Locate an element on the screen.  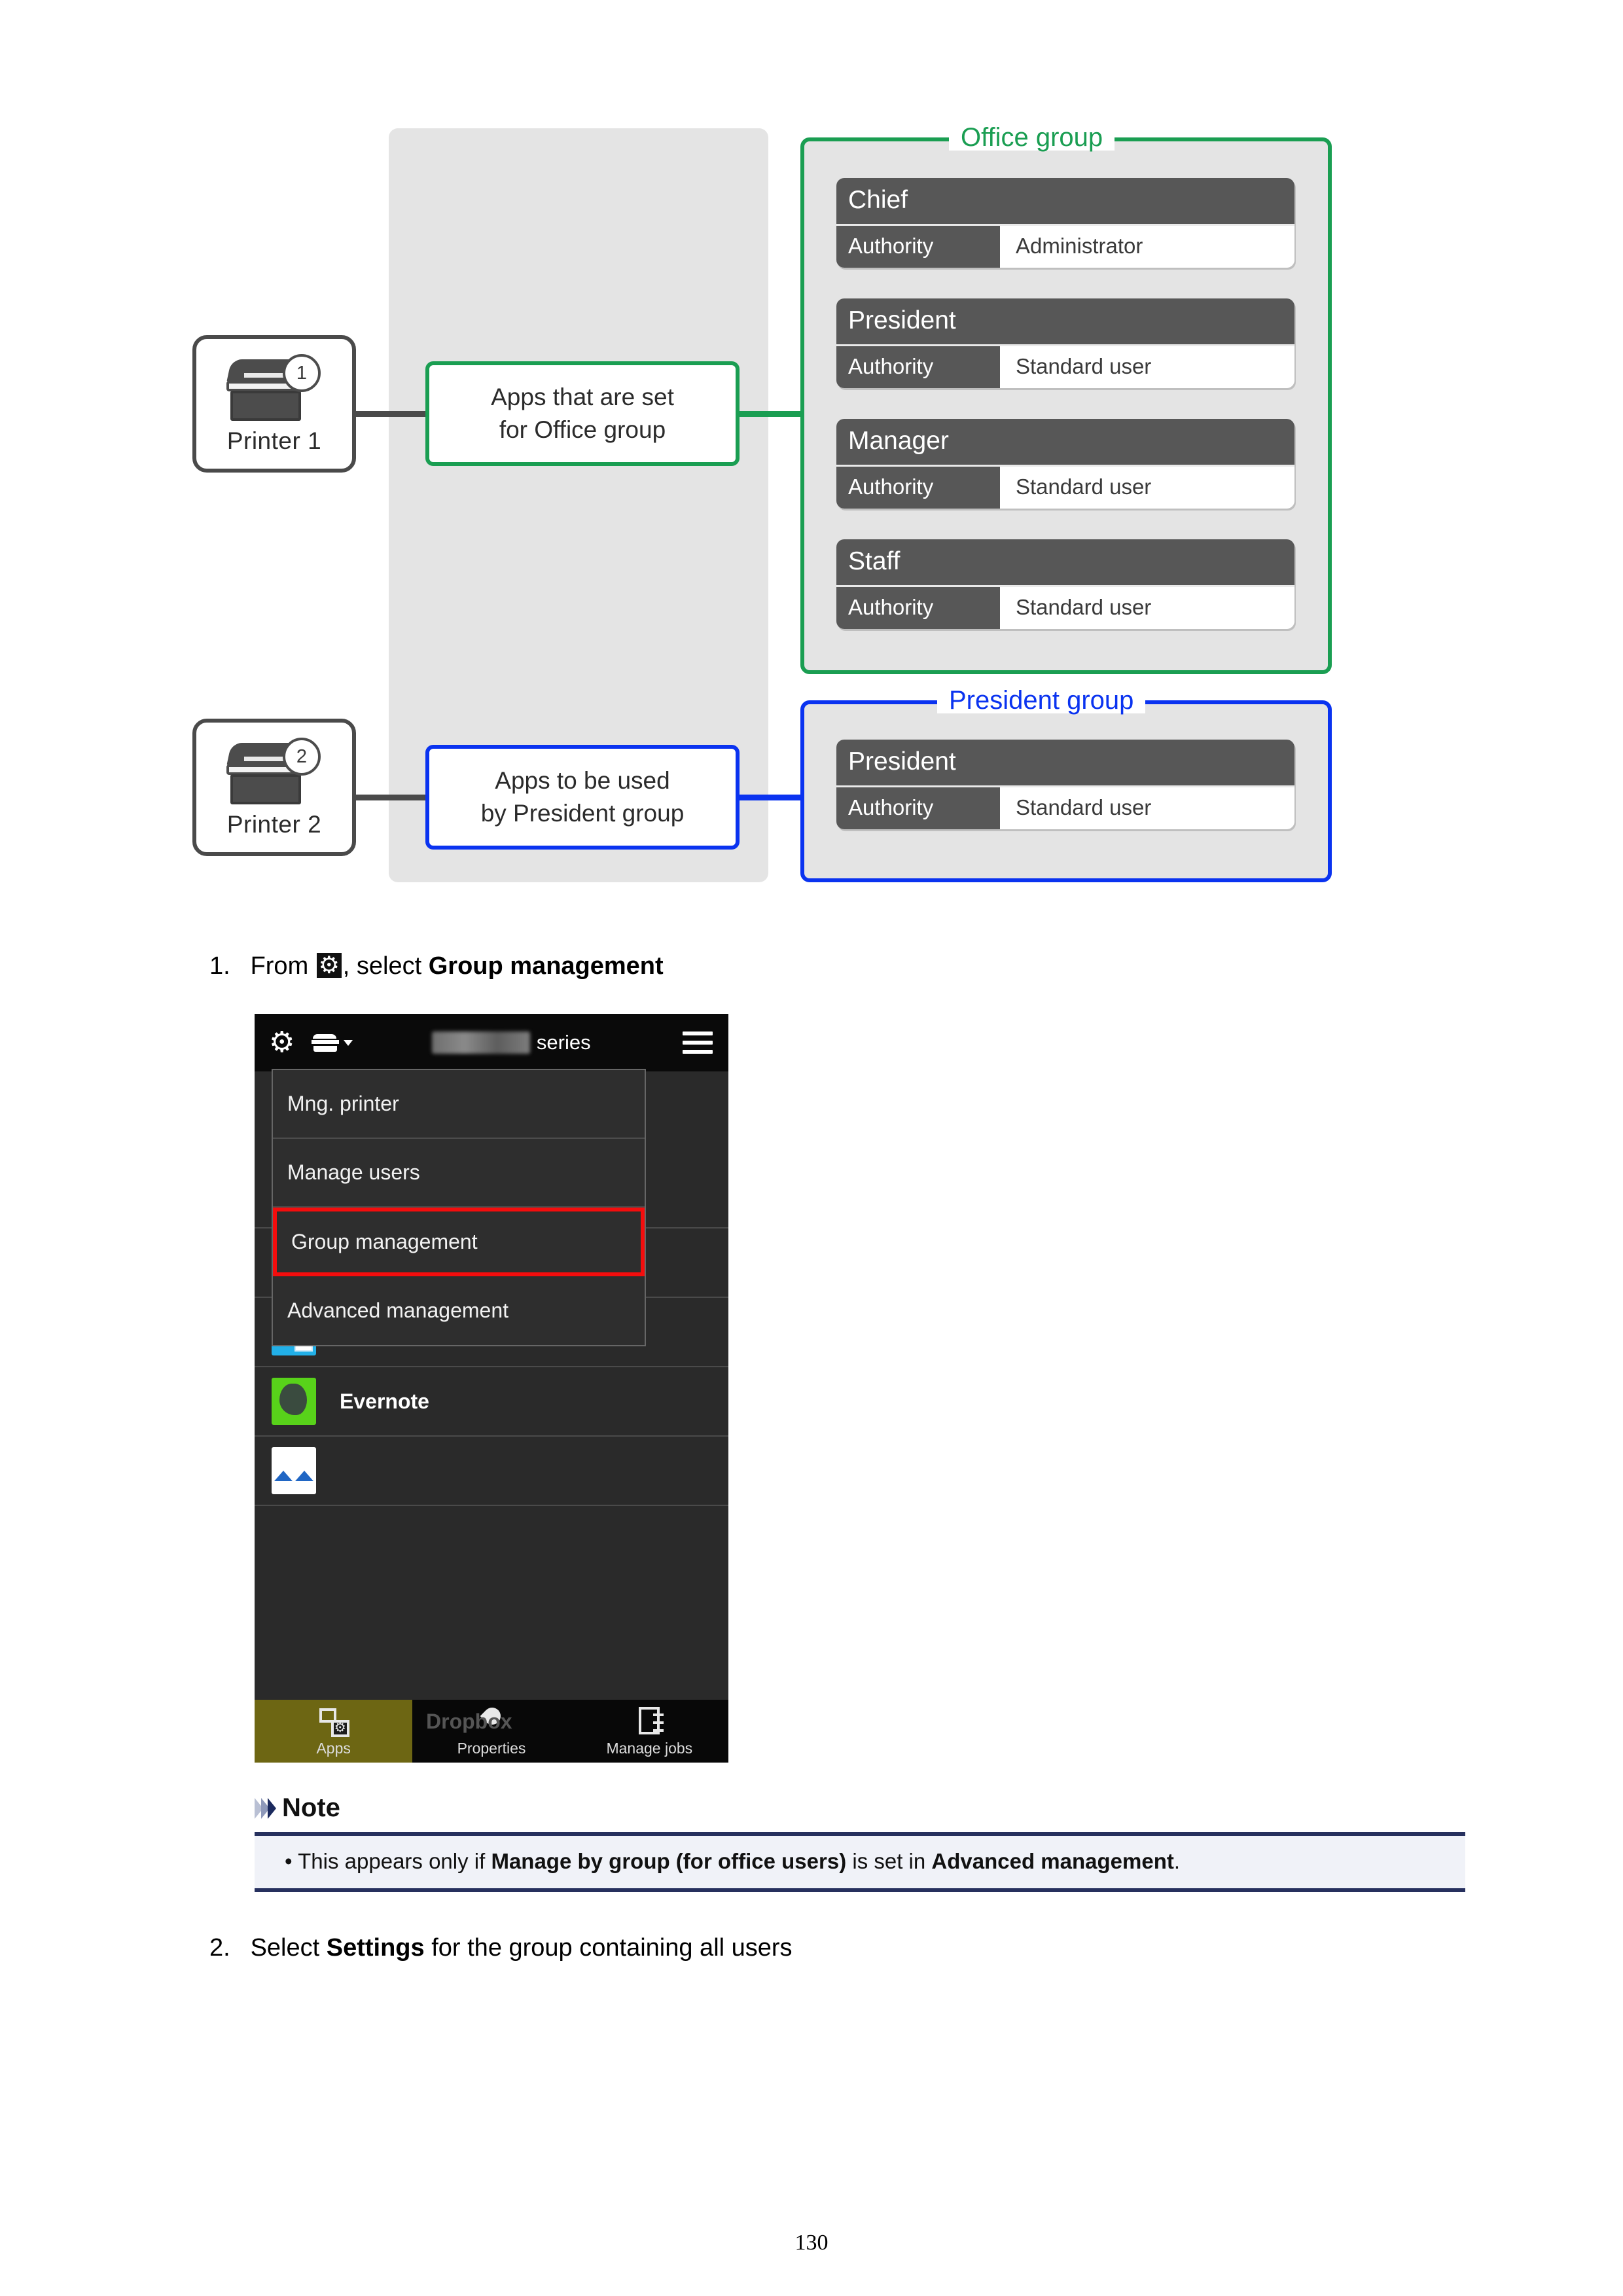
step-1-prefix: From is located at coordinates (279, 966).